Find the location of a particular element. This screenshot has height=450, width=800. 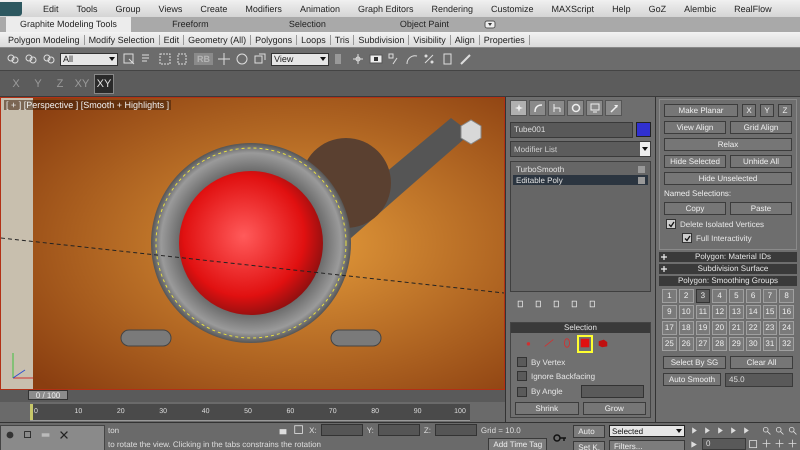

key-filter-dropdown: Selected is located at coordinates (647, 431).